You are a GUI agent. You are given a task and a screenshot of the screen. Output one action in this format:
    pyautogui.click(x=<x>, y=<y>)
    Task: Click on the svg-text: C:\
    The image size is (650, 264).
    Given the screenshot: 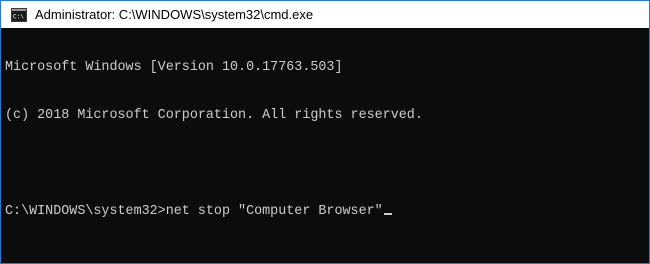 What is the action you would take?
    pyautogui.click(x=18, y=16)
    